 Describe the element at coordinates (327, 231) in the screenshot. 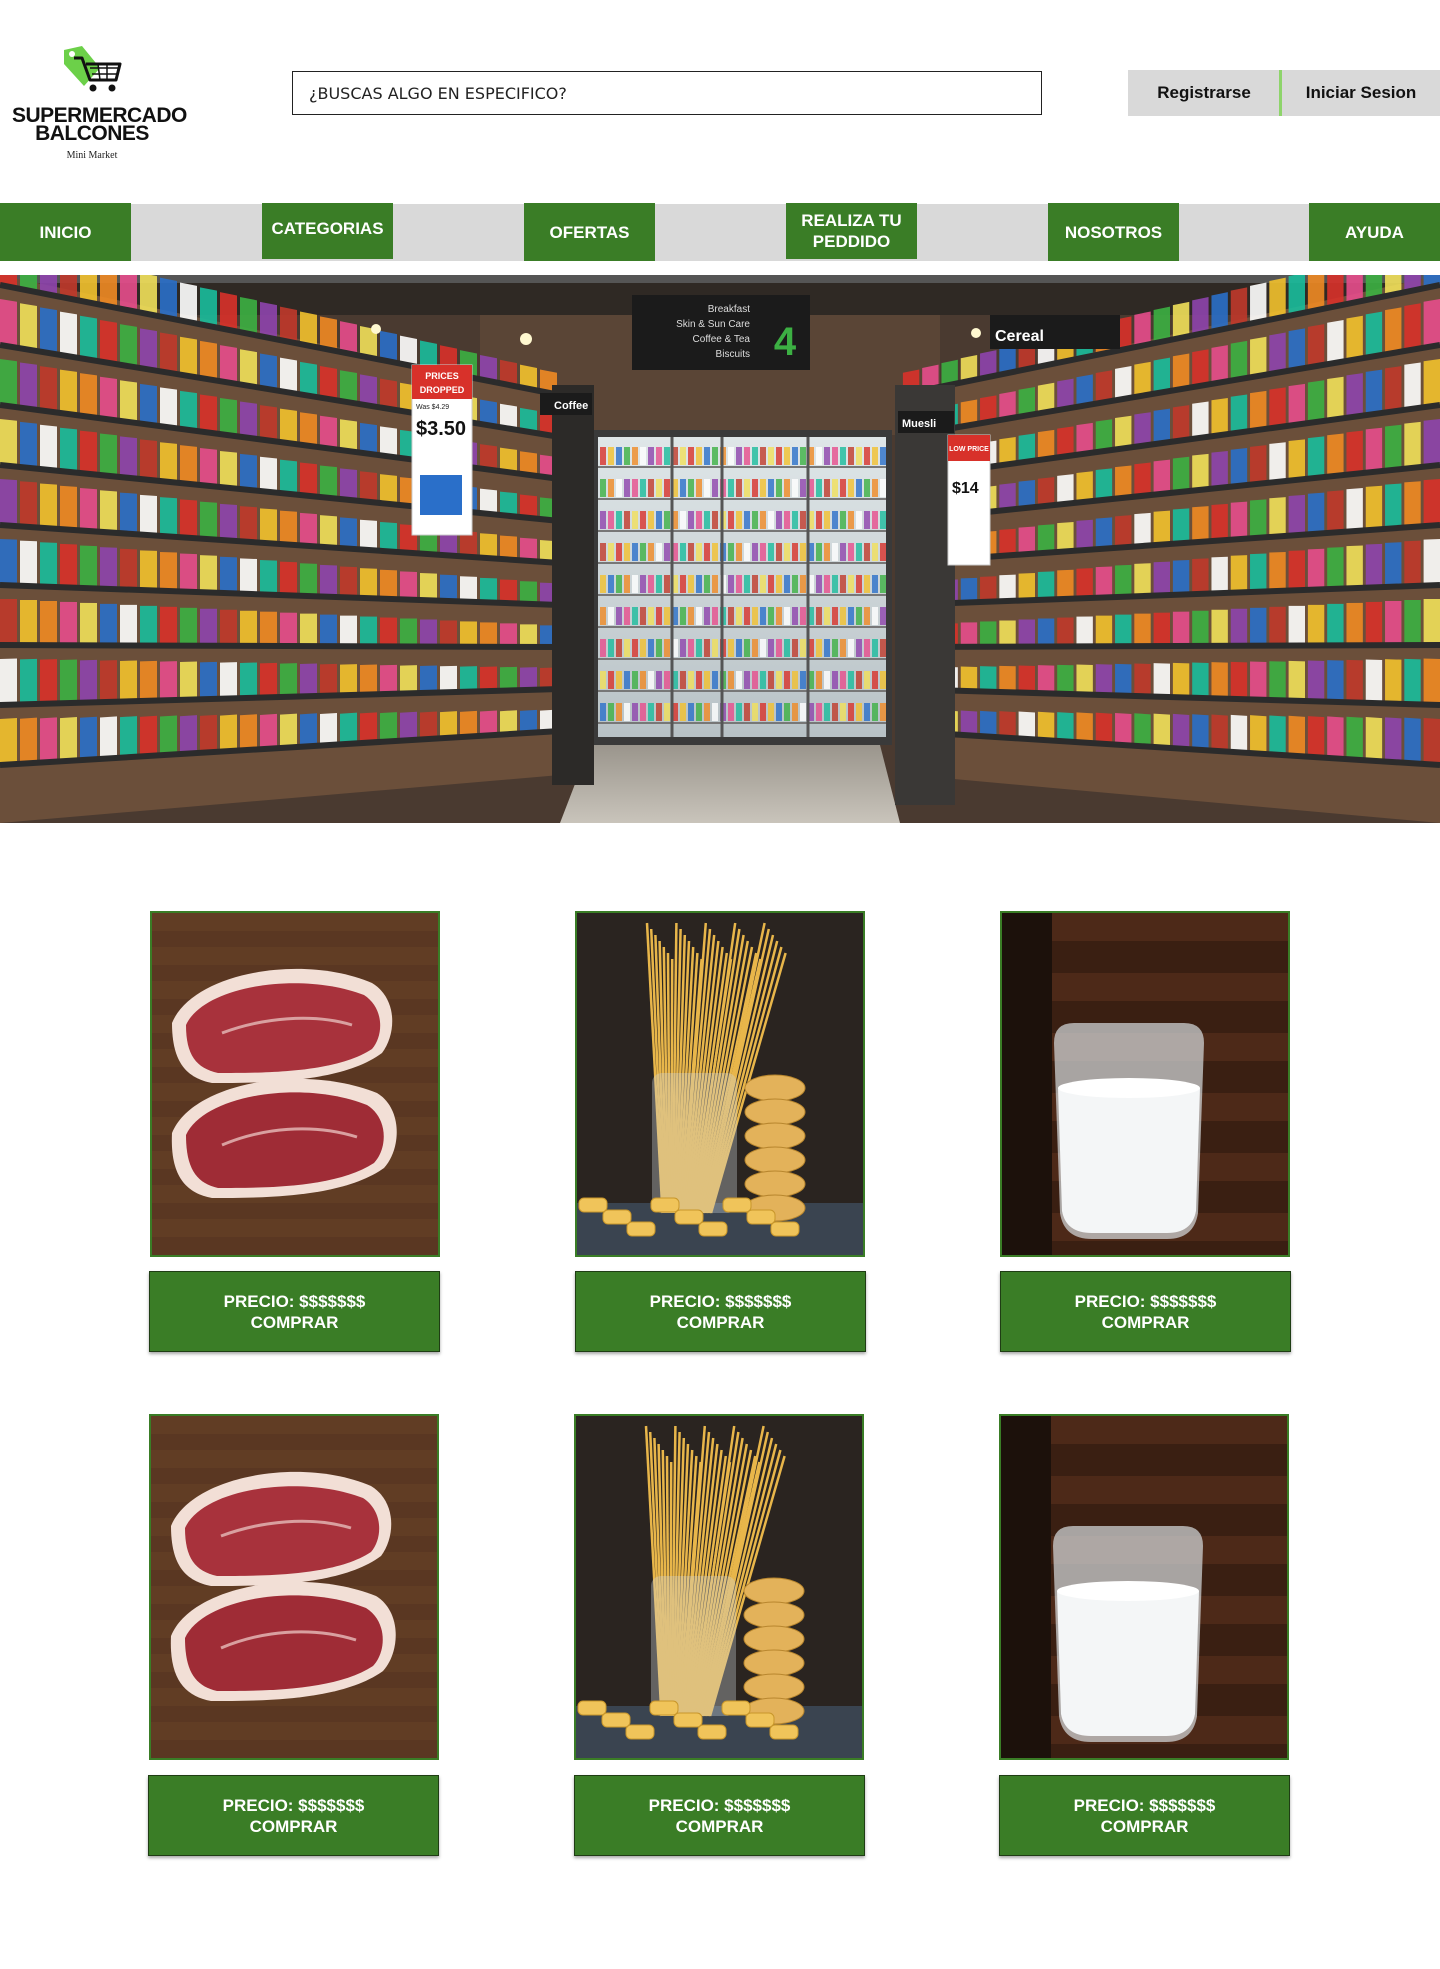

I see `nav-categorias: CATEGORIAS` at that location.